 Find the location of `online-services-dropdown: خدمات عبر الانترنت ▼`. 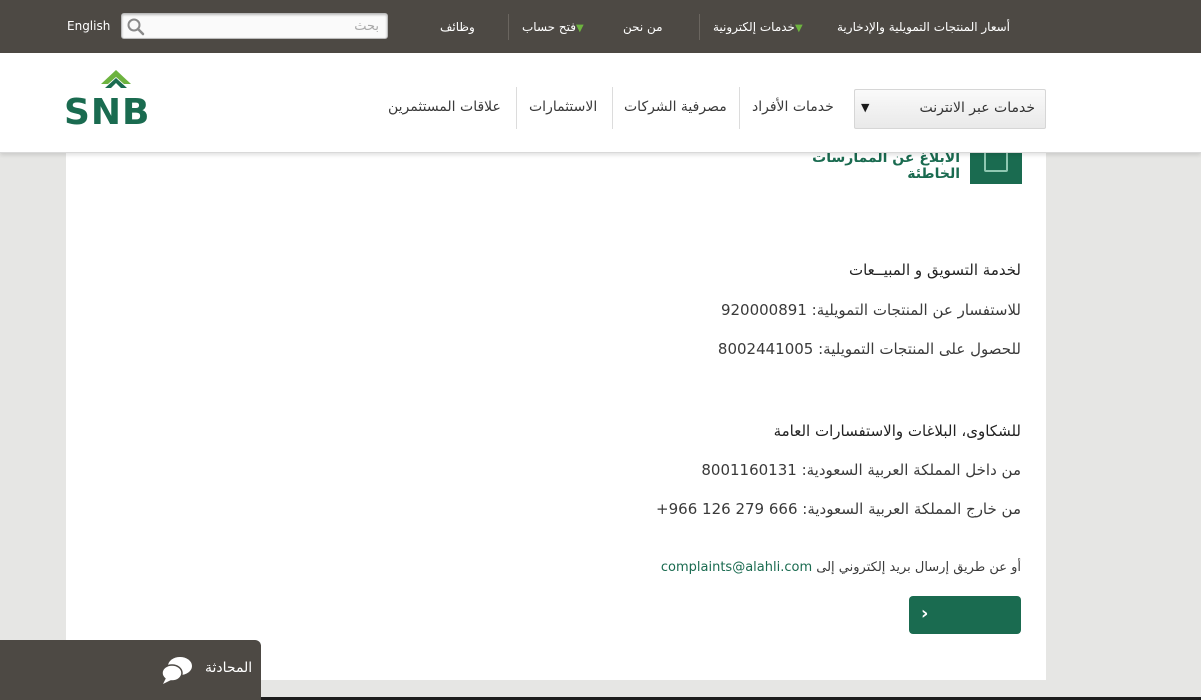

online-services-dropdown: خدمات عبر الانترنت ▼ is located at coordinates (950, 109).